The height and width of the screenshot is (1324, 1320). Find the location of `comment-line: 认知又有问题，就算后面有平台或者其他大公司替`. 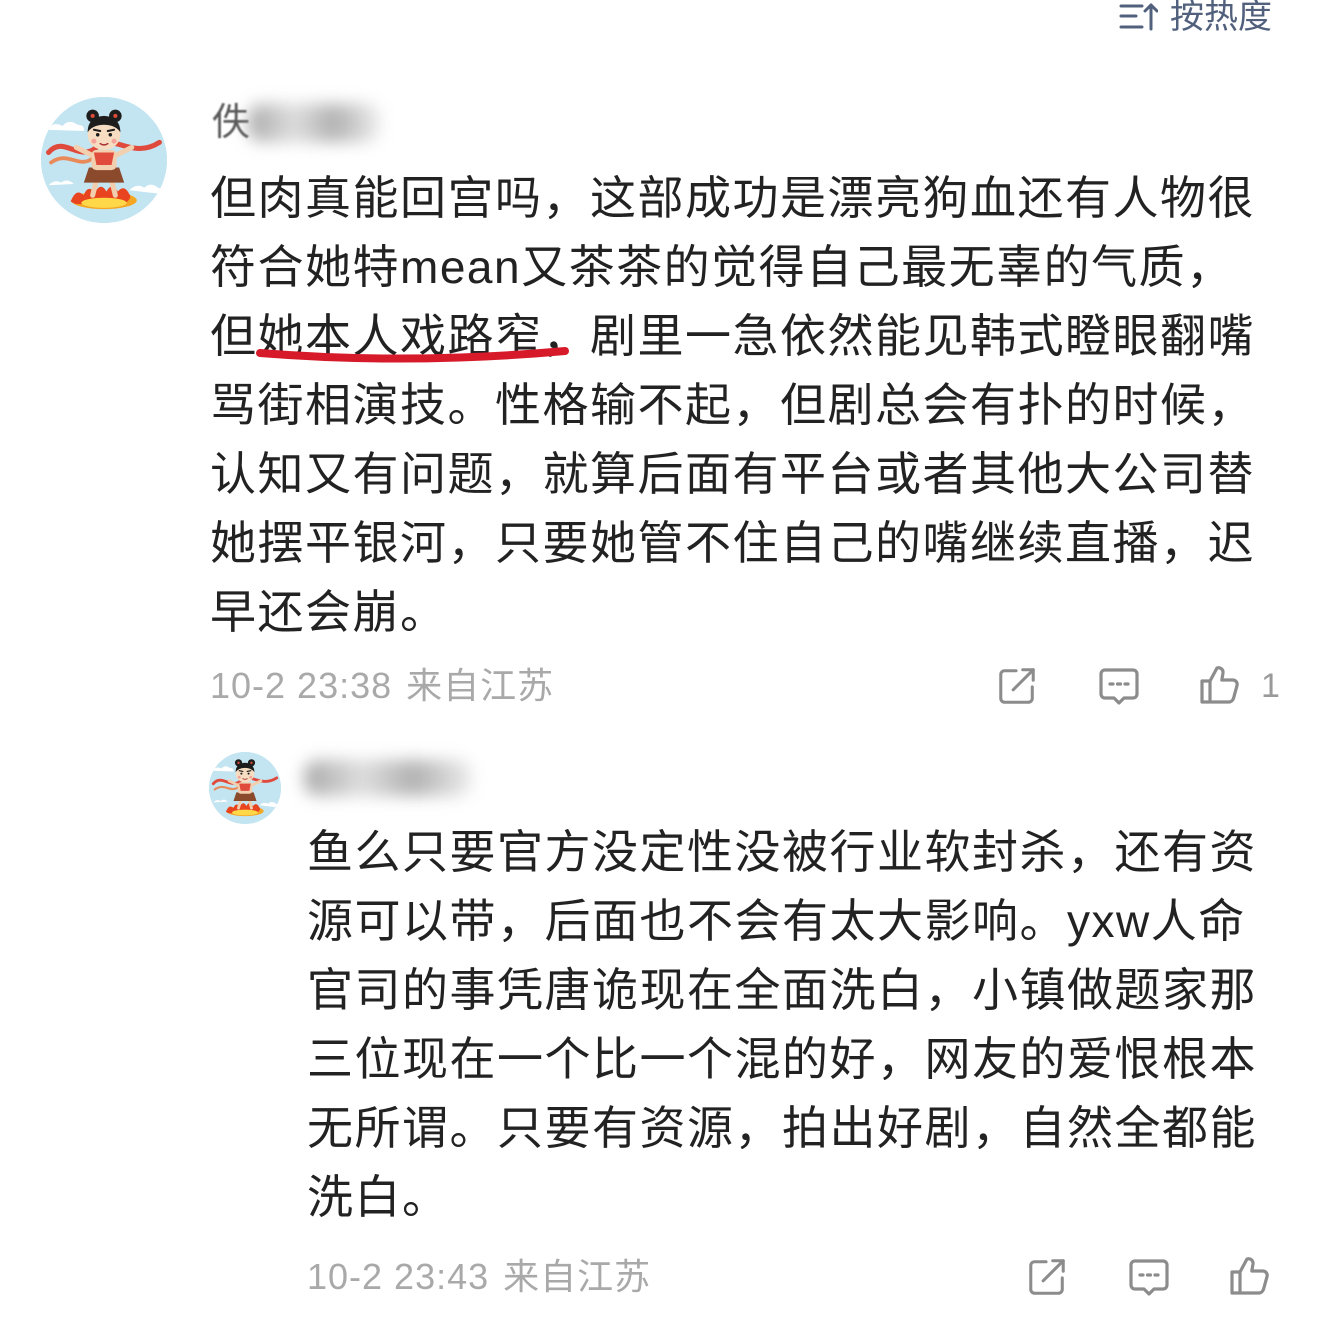

comment-line: 认知又有问题，就算后面有平台或者其他大公司替 is located at coordinates (732, 474).